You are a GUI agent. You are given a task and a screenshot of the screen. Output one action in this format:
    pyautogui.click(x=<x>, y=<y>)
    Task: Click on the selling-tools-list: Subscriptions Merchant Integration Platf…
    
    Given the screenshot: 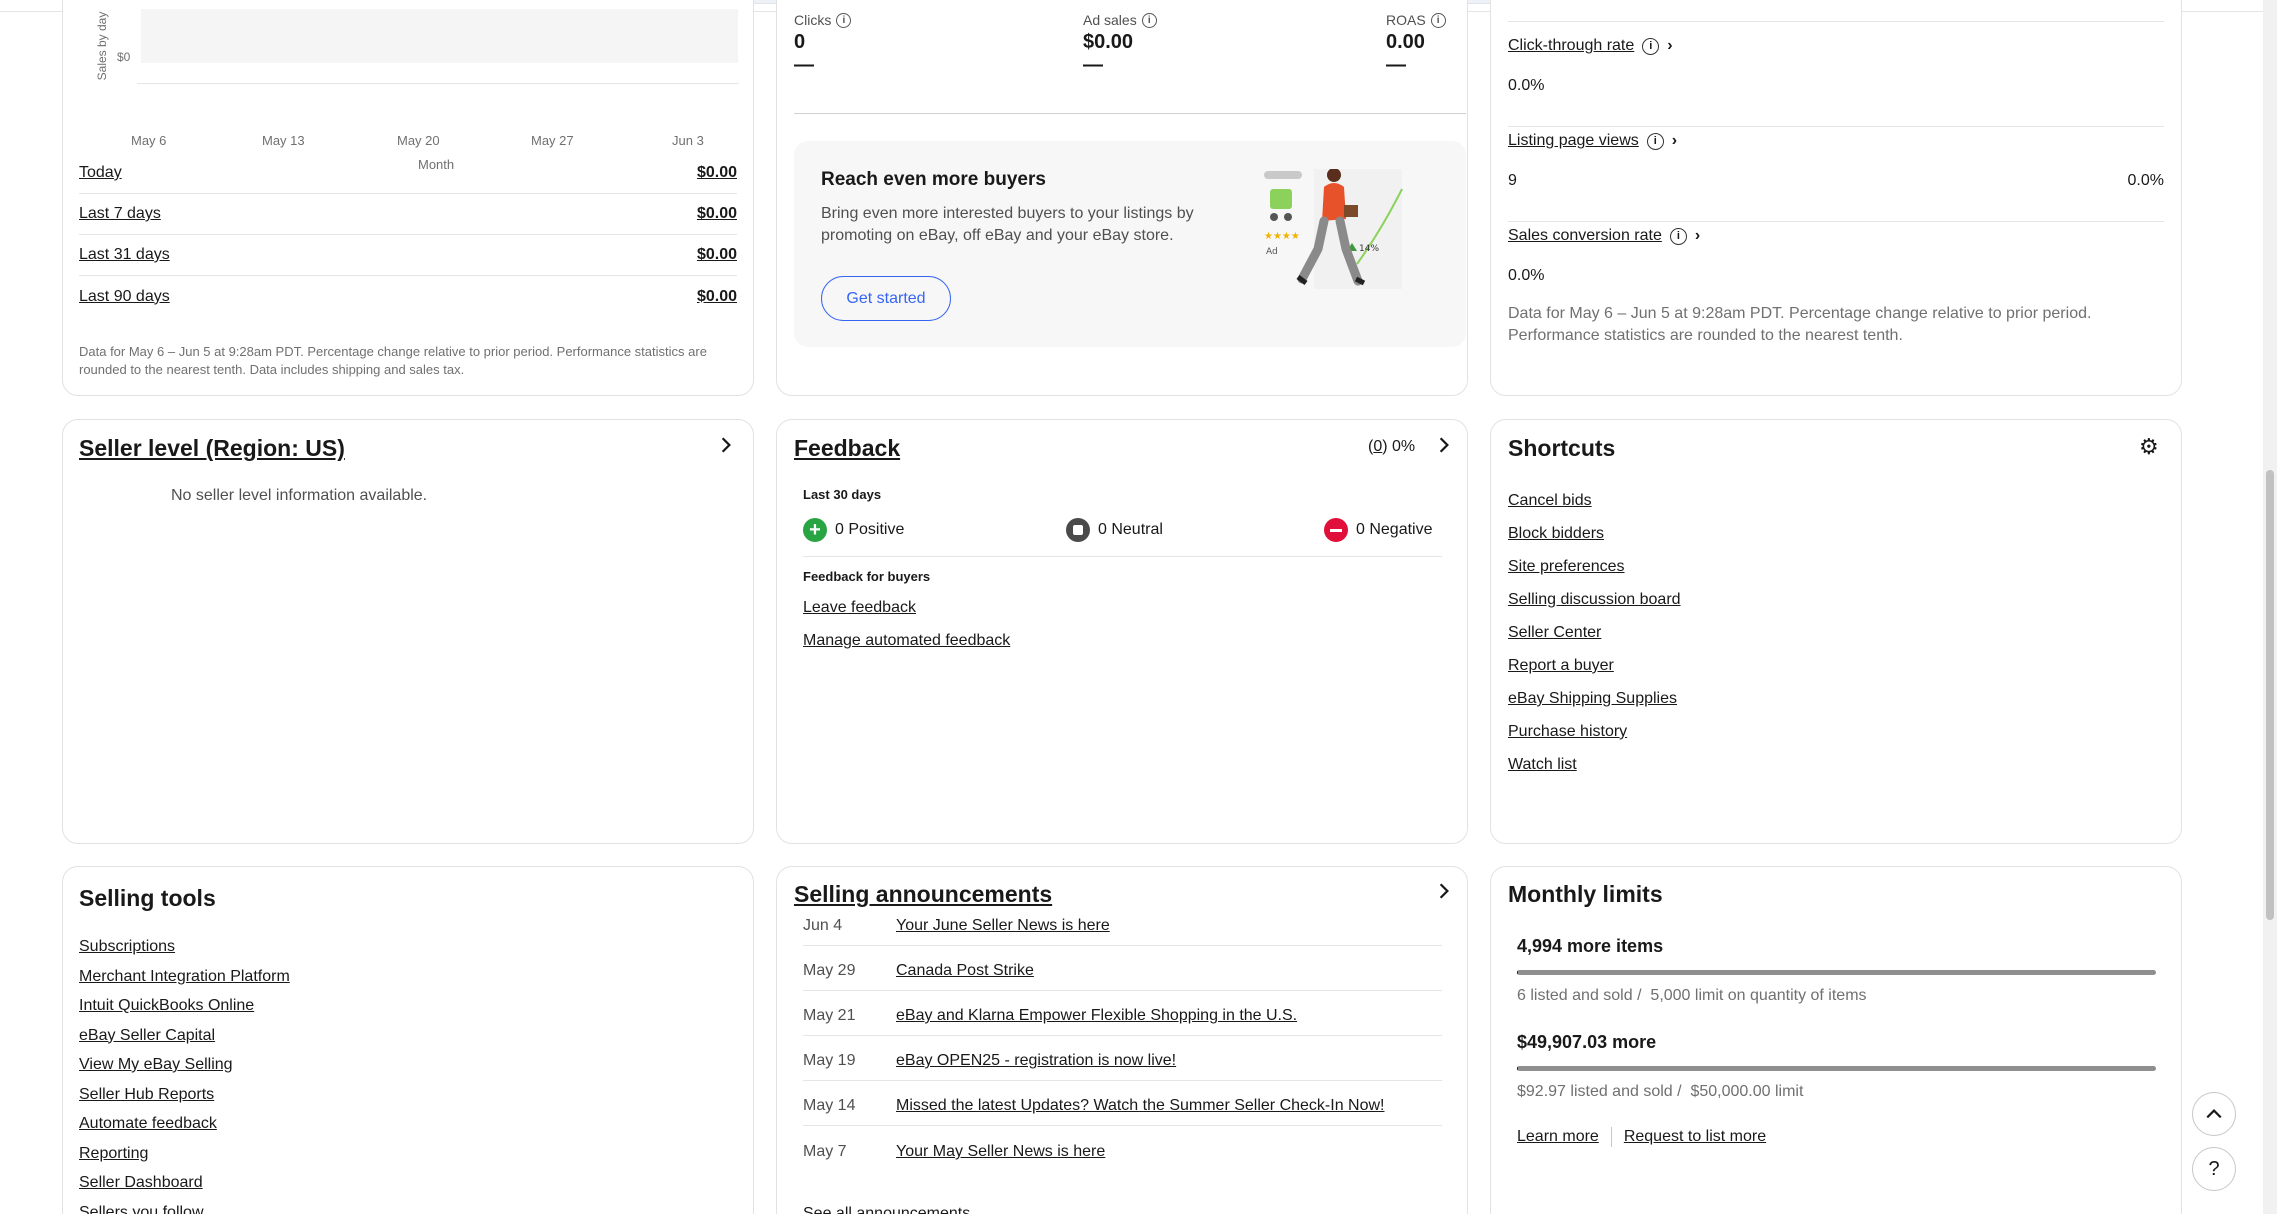 What is the action you would take?
    pyautogui.click(x=184, y=1073)
    